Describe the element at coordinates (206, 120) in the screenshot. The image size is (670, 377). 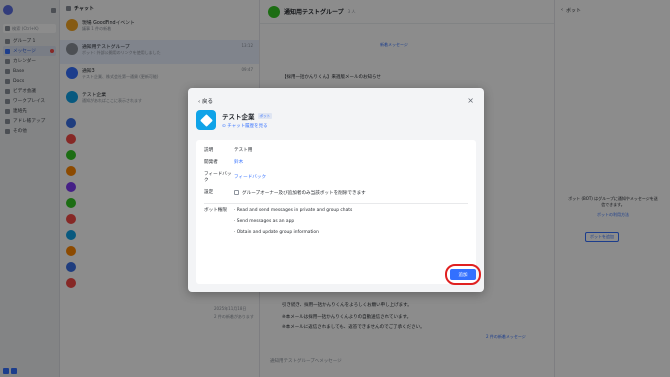
I see `bot-icon` at that location.